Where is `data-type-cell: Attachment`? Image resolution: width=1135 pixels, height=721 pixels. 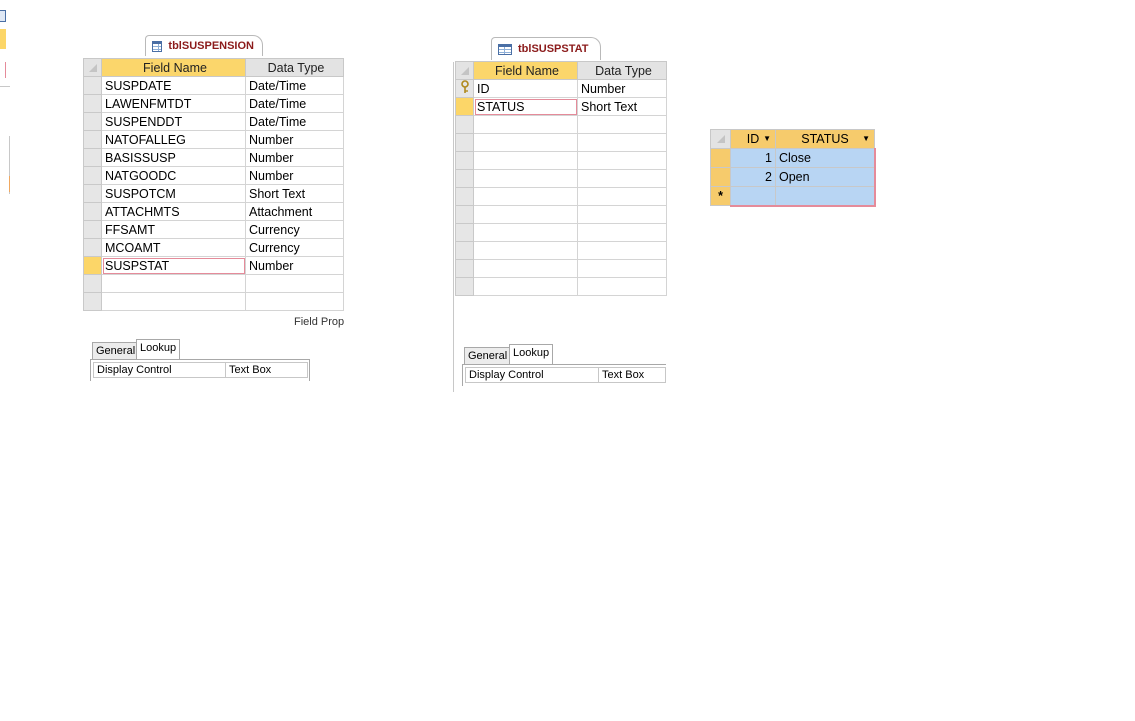
data-type-cell: Attachment is located at coordinates (294, 211).